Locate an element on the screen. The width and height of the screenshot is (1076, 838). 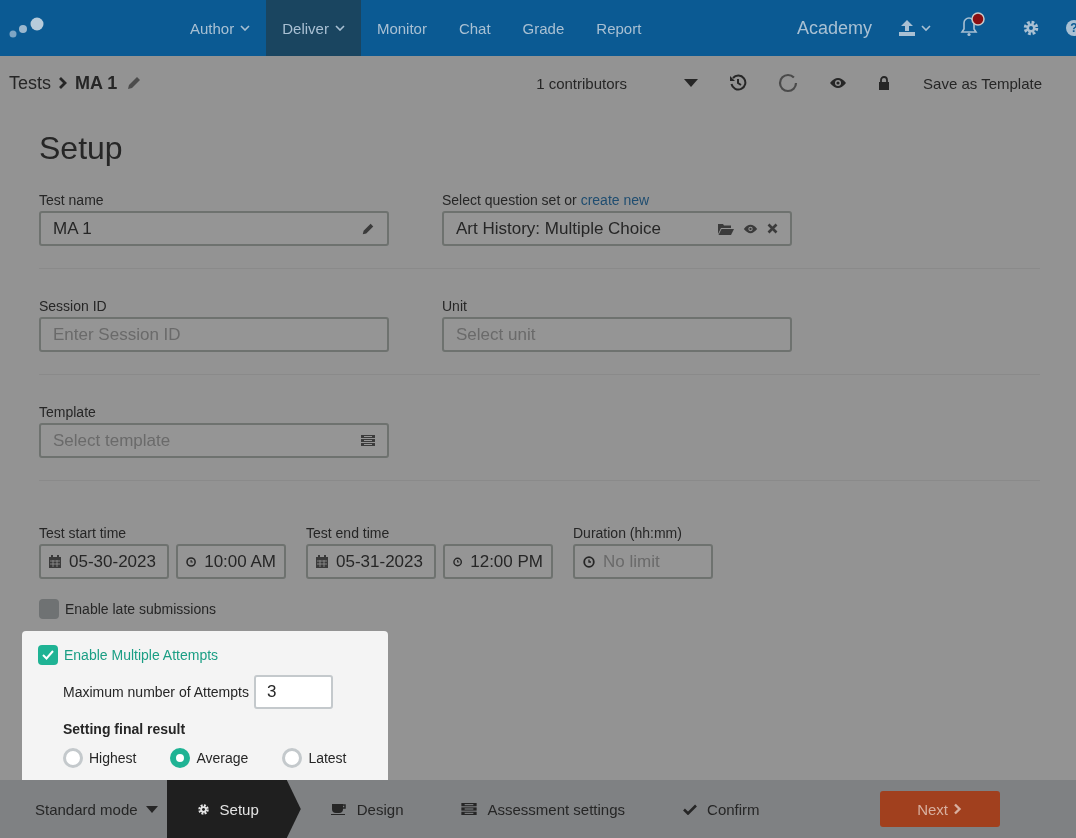
caret-icon is located at coordinates (151, 809).